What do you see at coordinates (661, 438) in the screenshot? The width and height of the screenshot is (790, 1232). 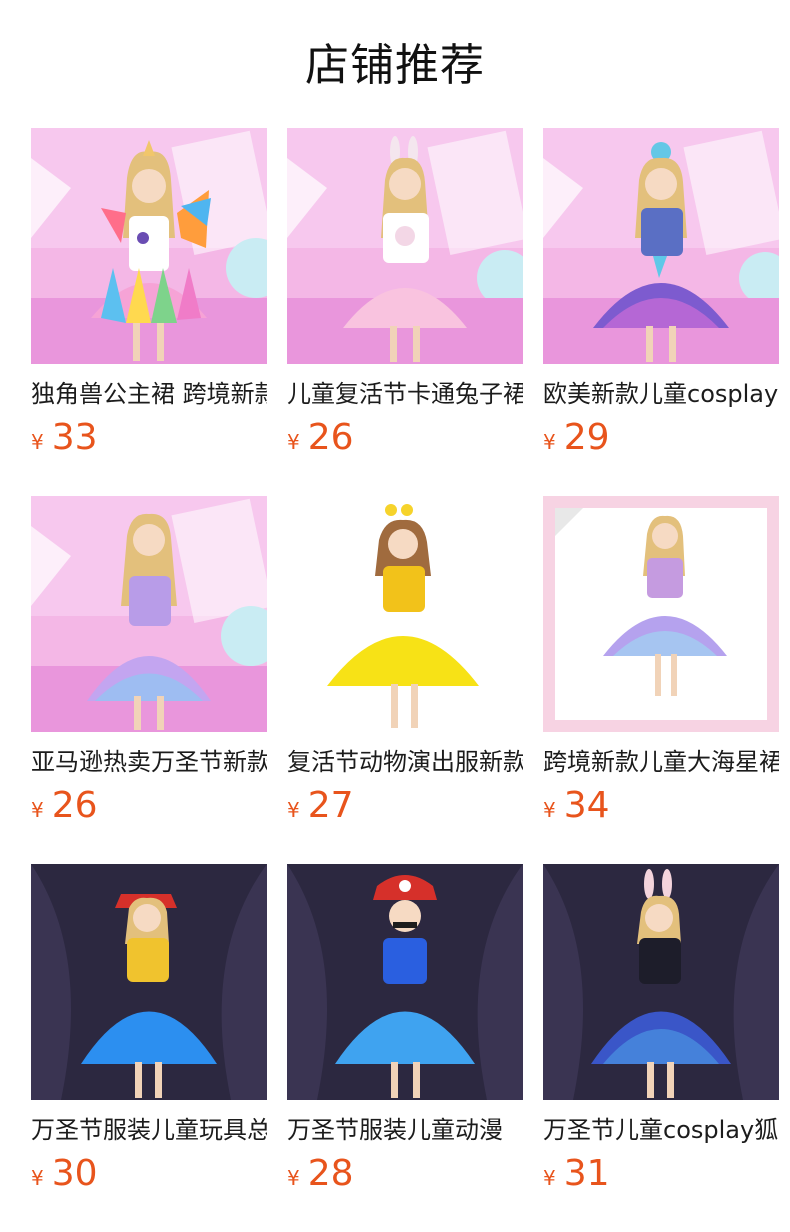 I see `product-price: ¥29` at bounding box center [661, 438].